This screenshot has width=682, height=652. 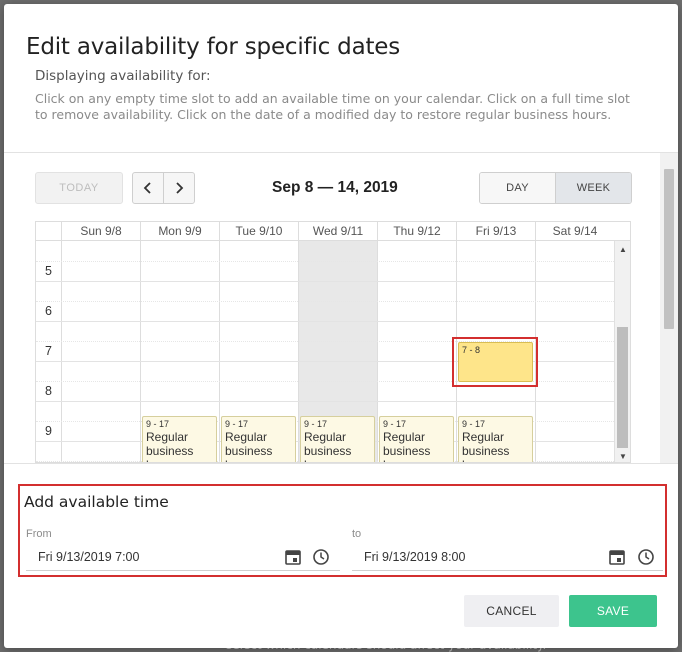 I want to click on to-label: to, so click(x=357, y=534).